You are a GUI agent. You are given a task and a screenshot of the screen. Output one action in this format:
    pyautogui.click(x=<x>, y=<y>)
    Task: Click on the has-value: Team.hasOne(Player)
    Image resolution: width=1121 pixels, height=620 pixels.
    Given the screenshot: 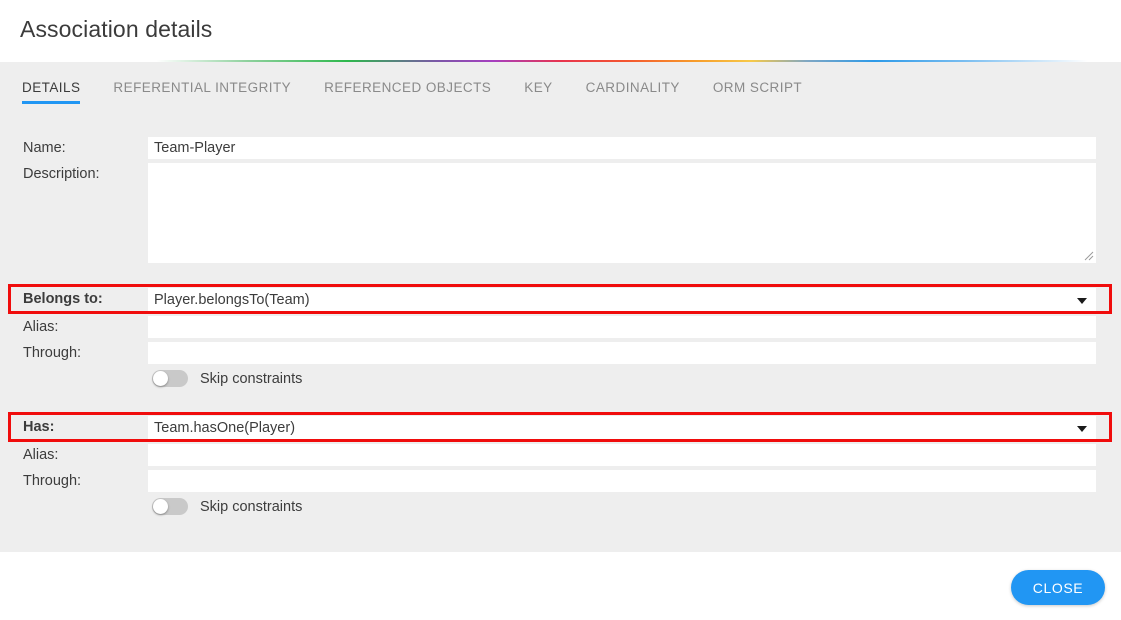 What is the action you would take?
    pyautogui.click(x=225, y=428)
    